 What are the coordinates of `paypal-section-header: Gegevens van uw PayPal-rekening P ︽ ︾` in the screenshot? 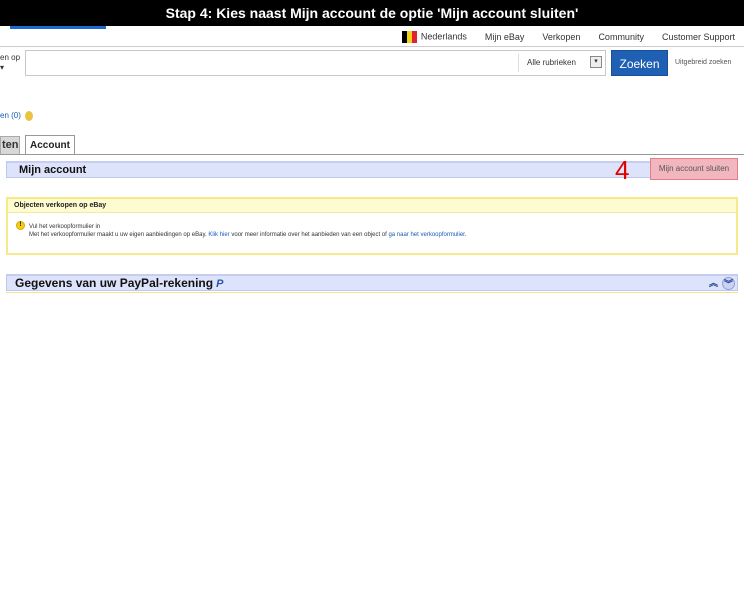 It's located at (372, 282).